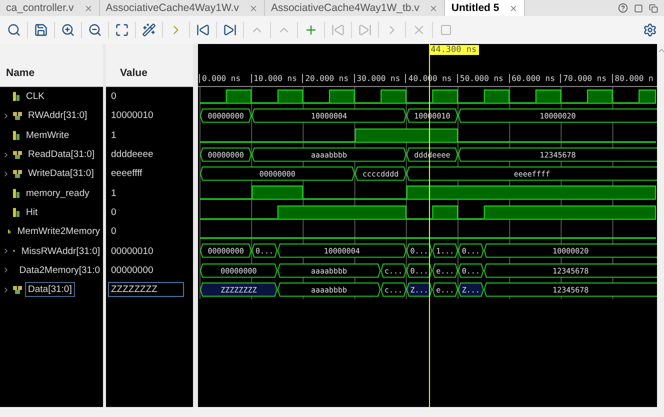 This screenshot has width=664, height=417. What do you see at coordinates (132, 271) in the screenshot?
I see `signal-value: 00000000` at bounding box center [132, 271].